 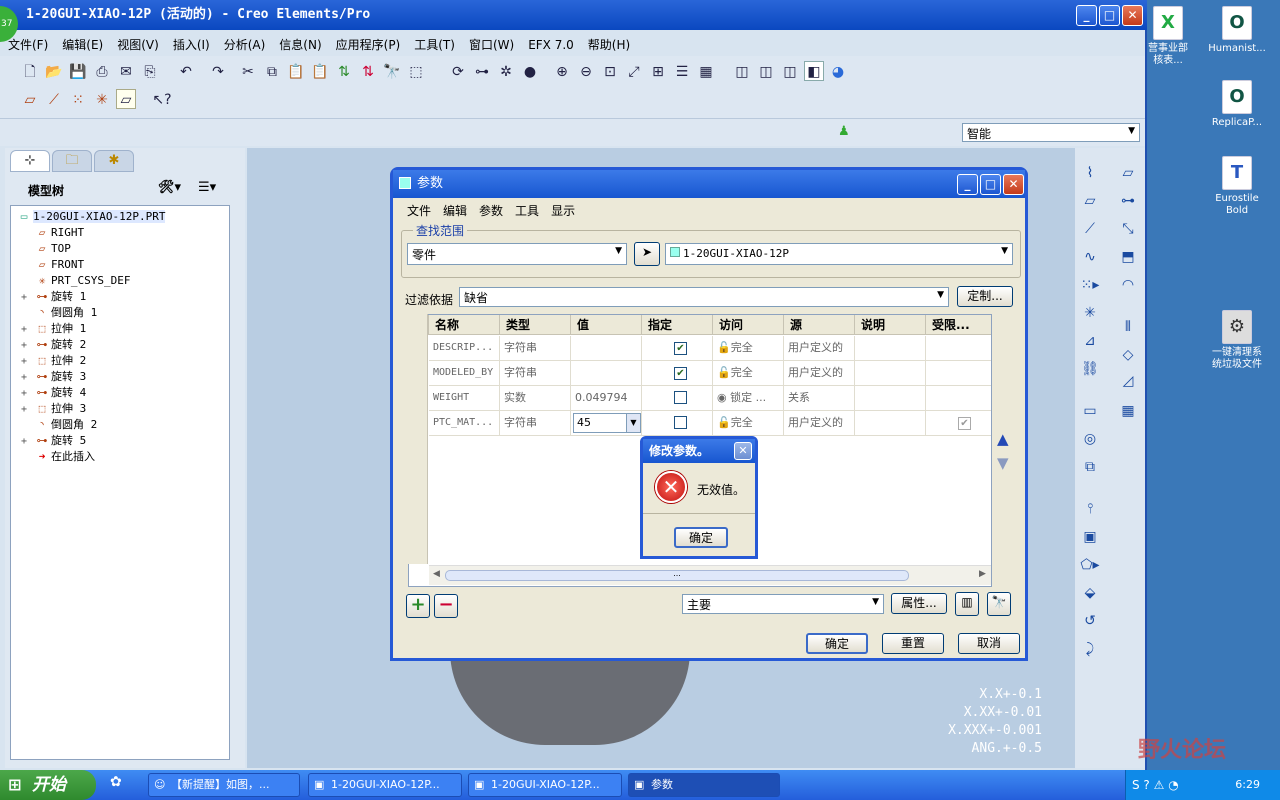 I want to click on view-manager-icon: ▦, so click(x=706, y=72).